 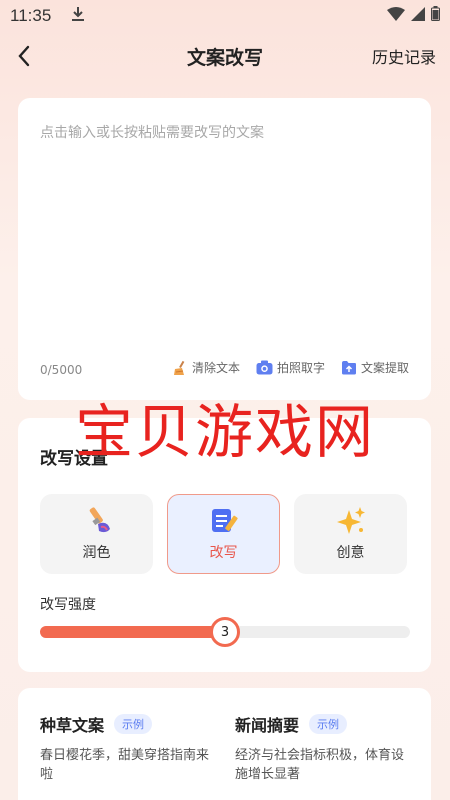 I want to click on status-time: 11:35, so click(x=31, y=15).